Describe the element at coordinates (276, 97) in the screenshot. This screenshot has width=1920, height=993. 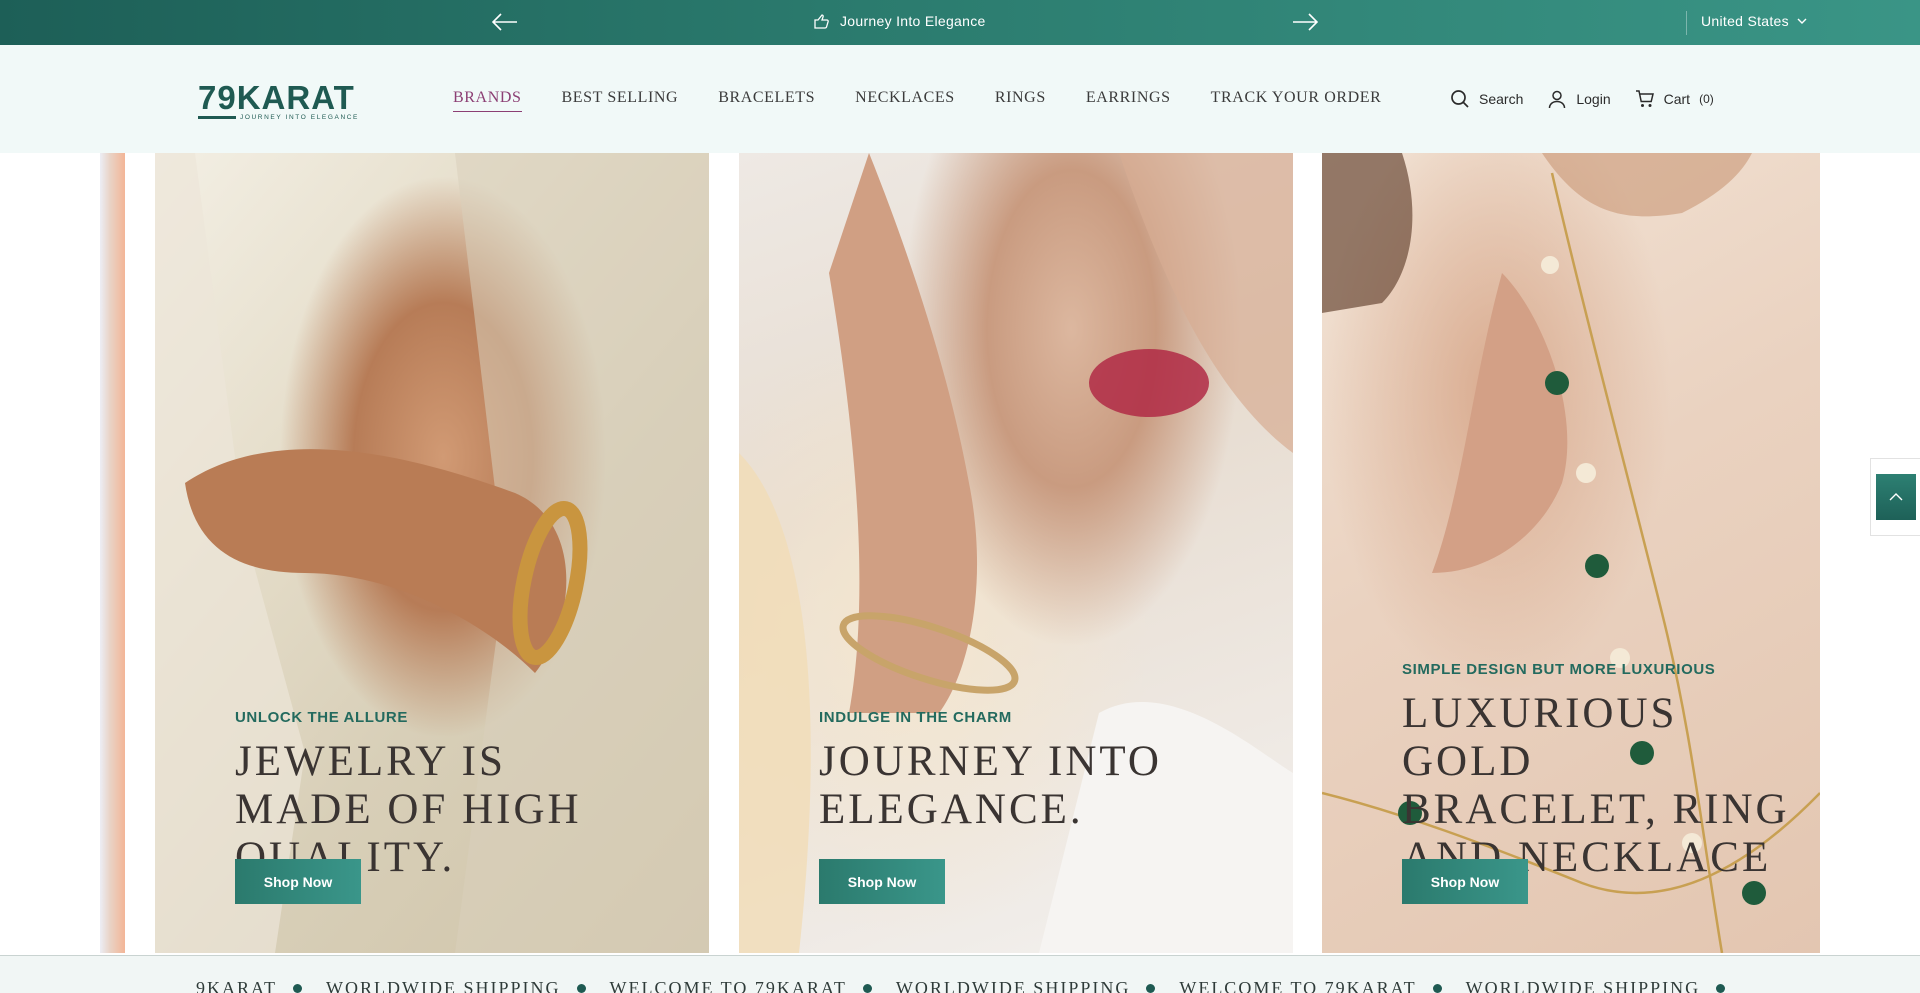
I see `logo-wordmark: 79KARAT` at that location.